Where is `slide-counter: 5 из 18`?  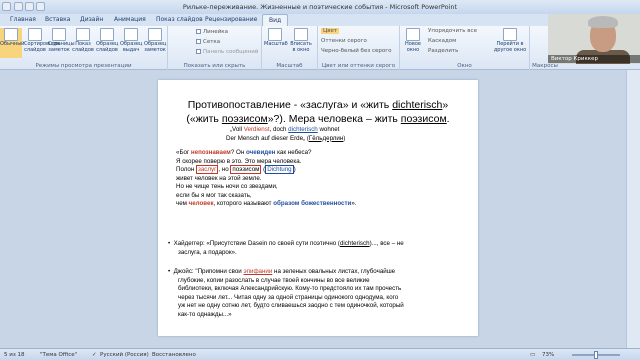 slide-counter: 5 из 18 is located at coordinates (14, 355).